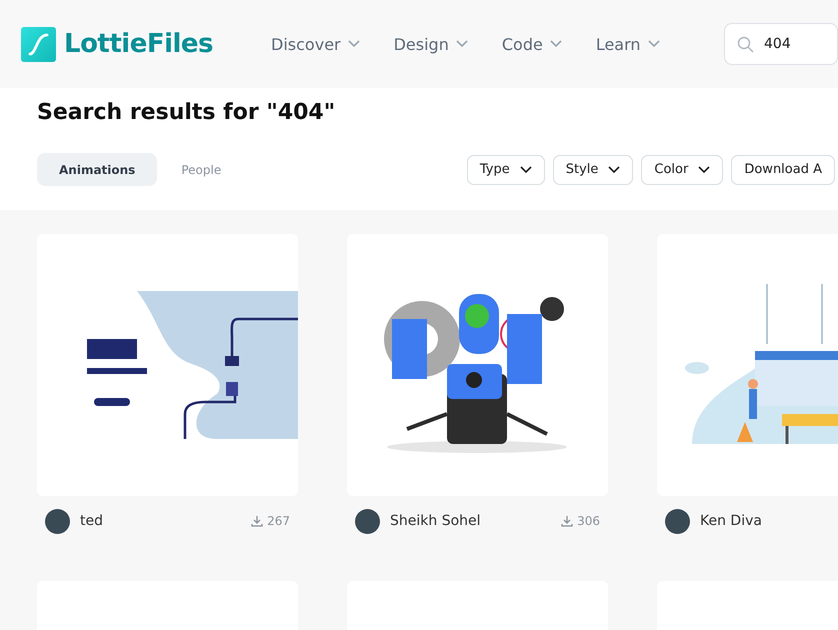  What do you see at coordinates (783, 169) in the screenshot?
I see `filter-dropdown: Download A` at bounding box center [783, 169].